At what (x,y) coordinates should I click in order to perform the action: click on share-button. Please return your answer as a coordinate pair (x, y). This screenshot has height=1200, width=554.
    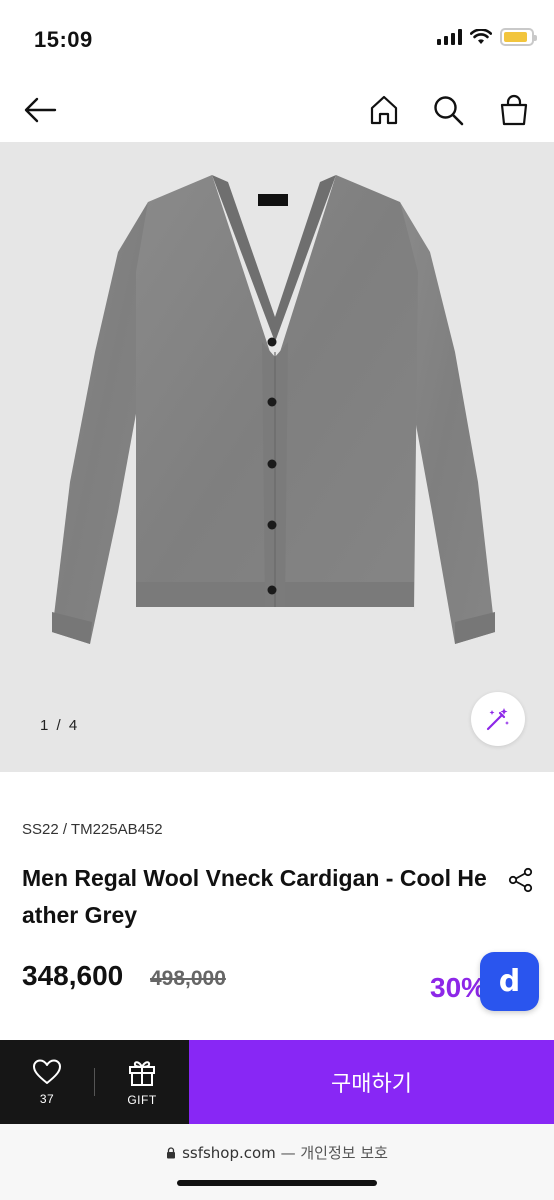
    Looking at the image, I should click on (521, 880).